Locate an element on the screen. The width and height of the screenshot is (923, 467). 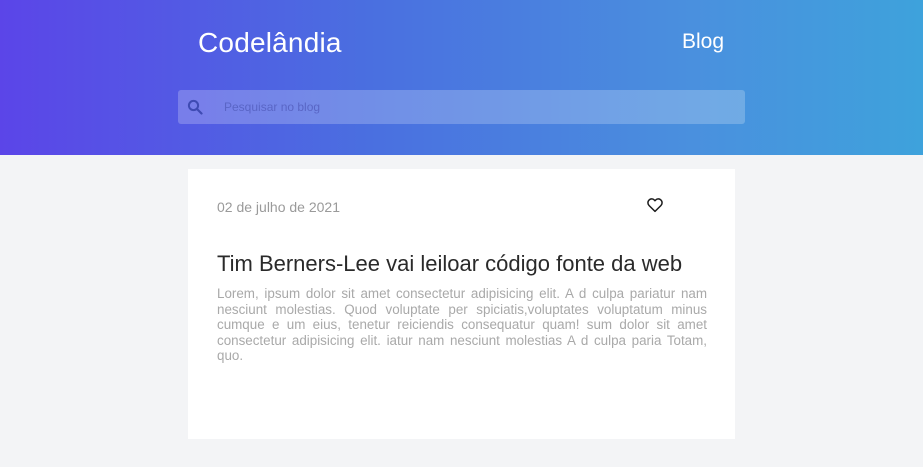
post-date: 02 de julho de 2021 is located at coordinates (278, 207).